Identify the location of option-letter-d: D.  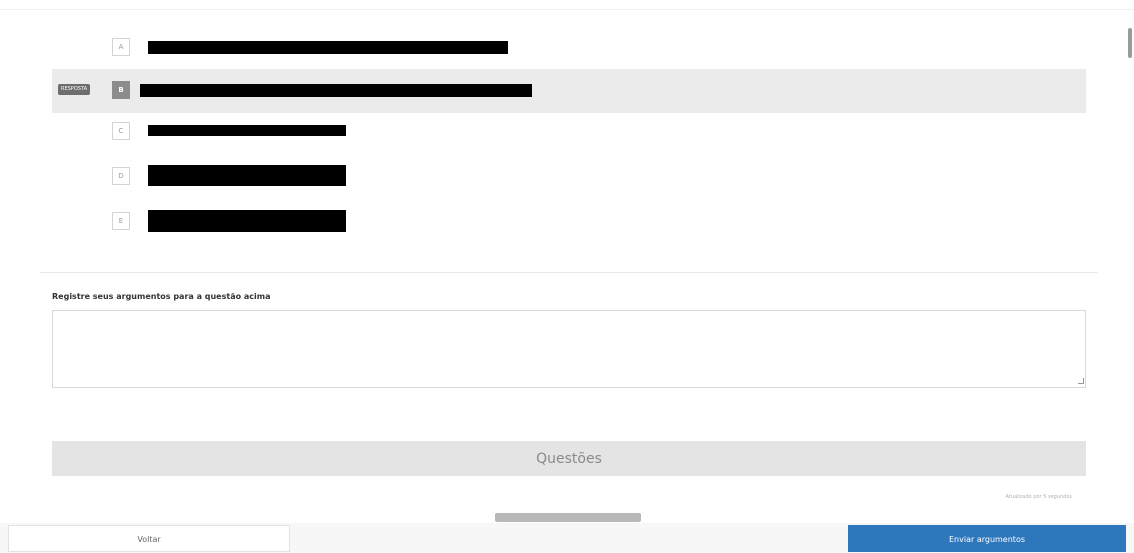
(121, 176).